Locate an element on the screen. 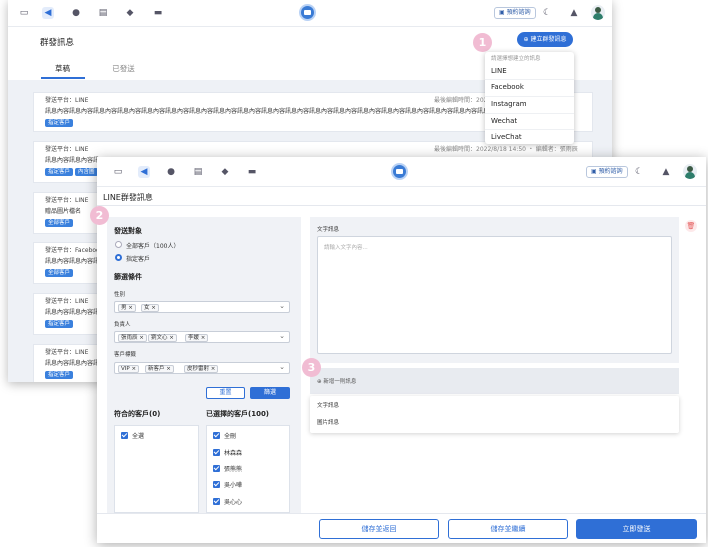 This screenshot has width=708, height=547. create-broadcast-button: ⊕ 建立群發訊息 is located at coordinates (545, 39).